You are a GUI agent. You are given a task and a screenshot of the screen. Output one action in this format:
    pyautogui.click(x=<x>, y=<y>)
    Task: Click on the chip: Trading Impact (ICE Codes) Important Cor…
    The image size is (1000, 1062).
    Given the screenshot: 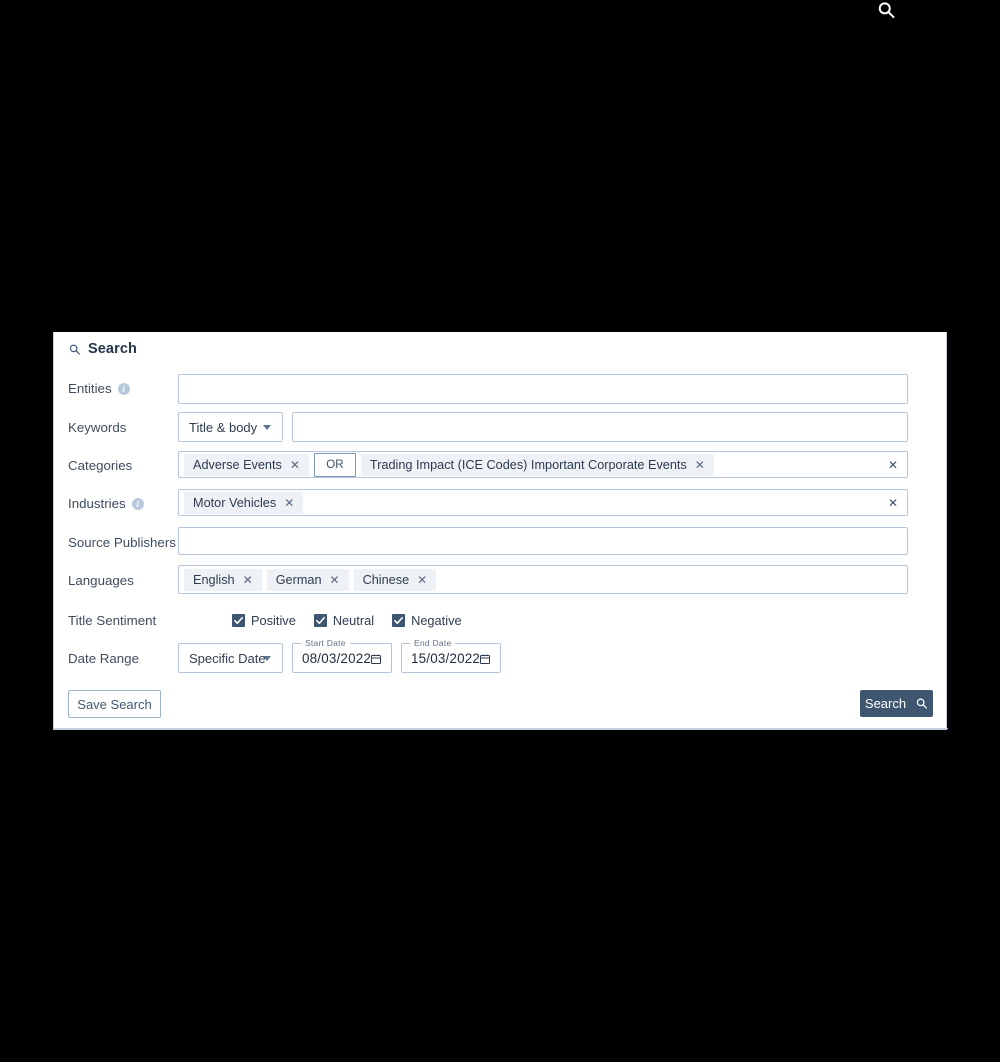 What is the action you would take?
    pyautogui.click(x=537, y=464)
    